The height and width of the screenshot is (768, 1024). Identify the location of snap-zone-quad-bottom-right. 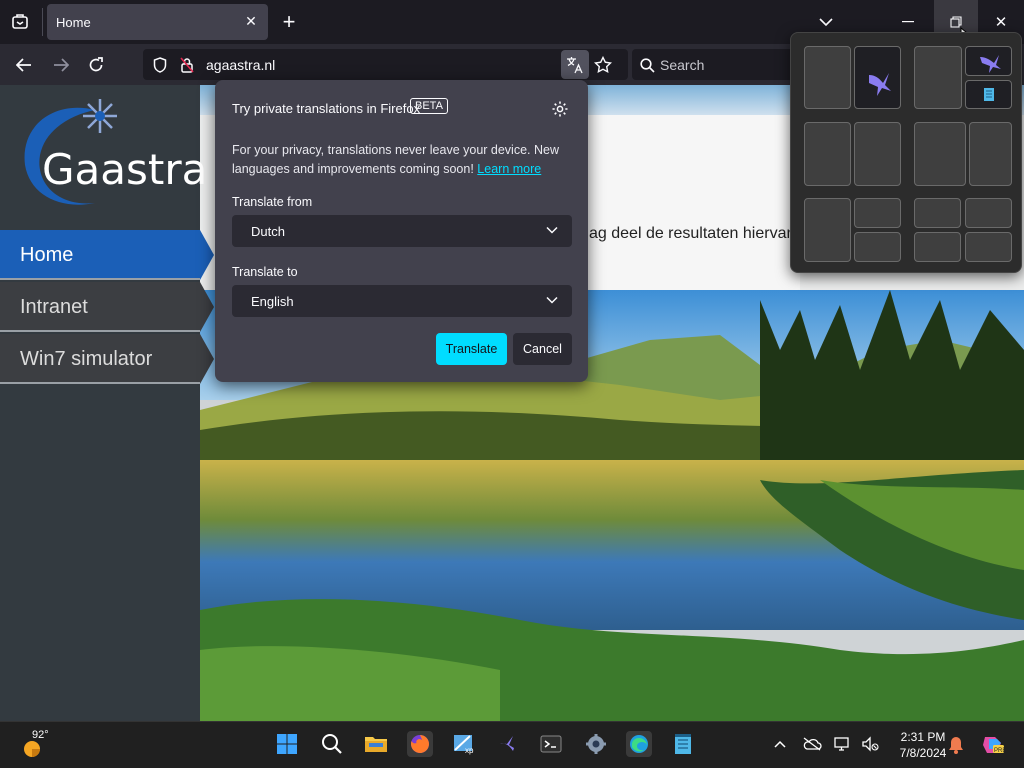
(988, 247).